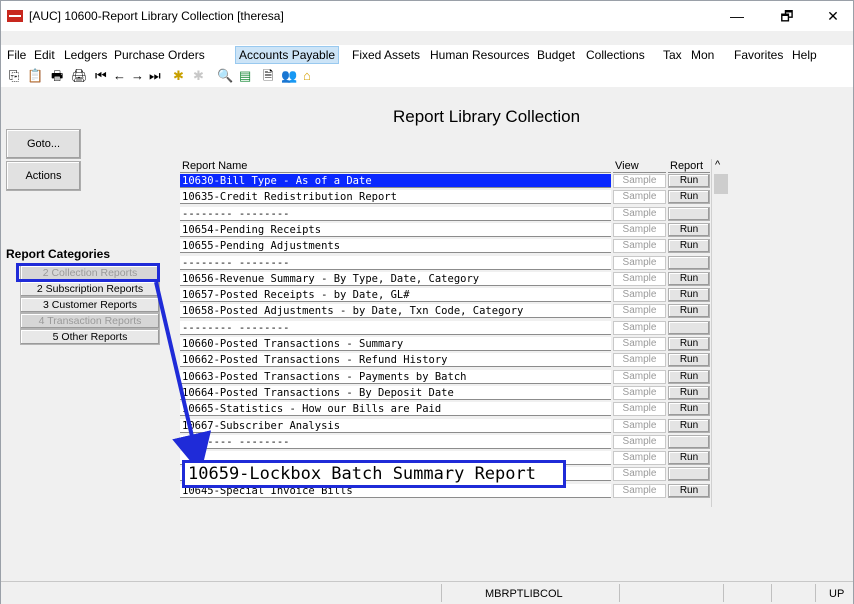 This screenshot has width=854, height=604. I want to click on report-name-cell: 10657-Posted Receipts - by Date, GL#, so click(395, 295).